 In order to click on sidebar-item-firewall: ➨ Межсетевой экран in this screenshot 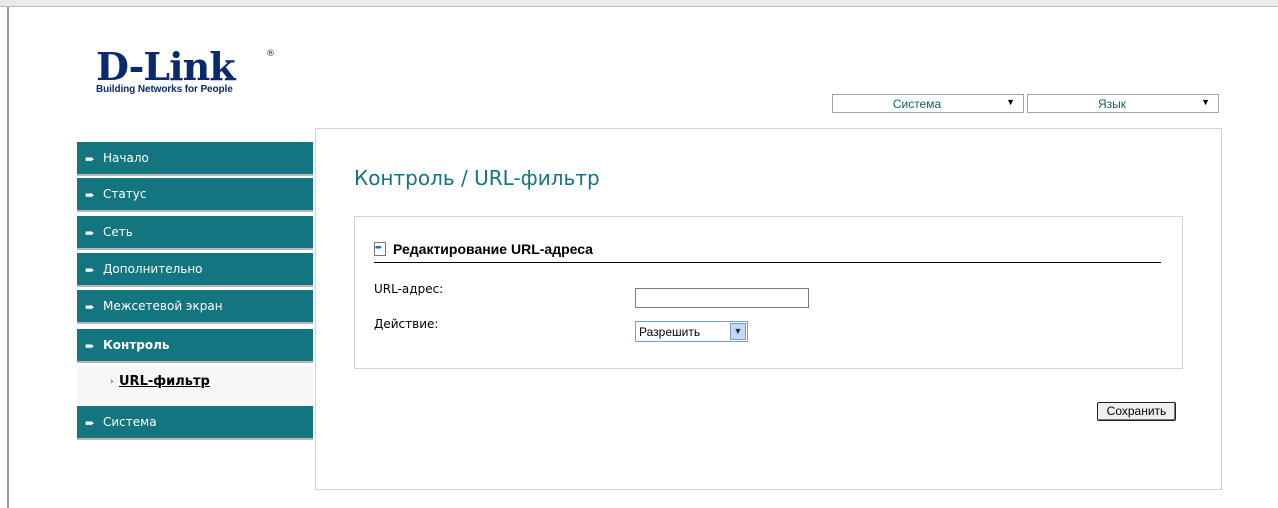, I will do `click(195, 307)`.